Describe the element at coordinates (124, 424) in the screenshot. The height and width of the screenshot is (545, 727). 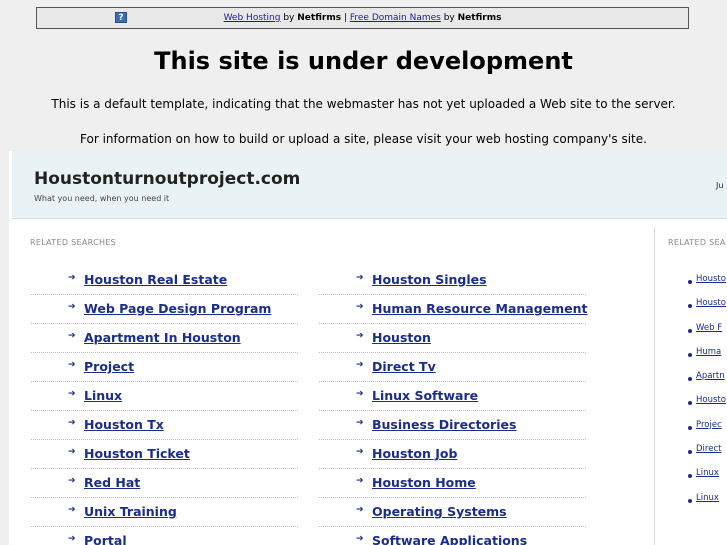
I see `related-search-link: Houston Tx` at that location.